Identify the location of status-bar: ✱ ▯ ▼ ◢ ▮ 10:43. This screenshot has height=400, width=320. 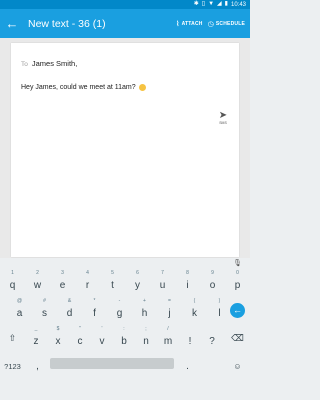
(125, 4).